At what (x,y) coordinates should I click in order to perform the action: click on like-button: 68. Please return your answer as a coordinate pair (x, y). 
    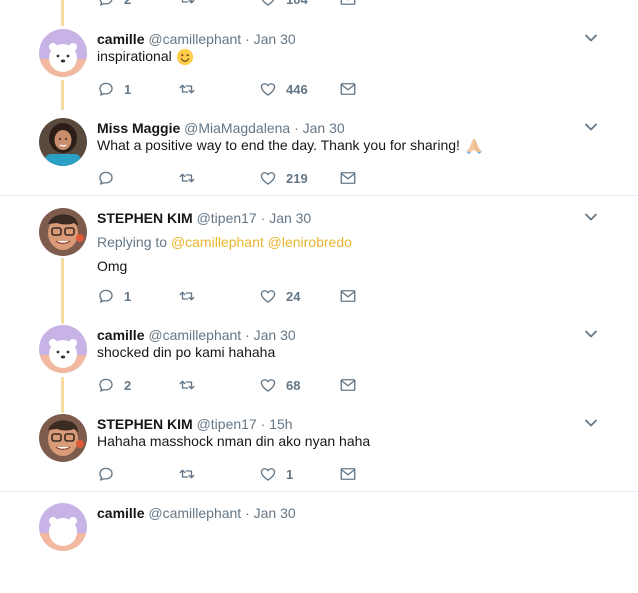
    Looking at the image, I should click on (279, 385).